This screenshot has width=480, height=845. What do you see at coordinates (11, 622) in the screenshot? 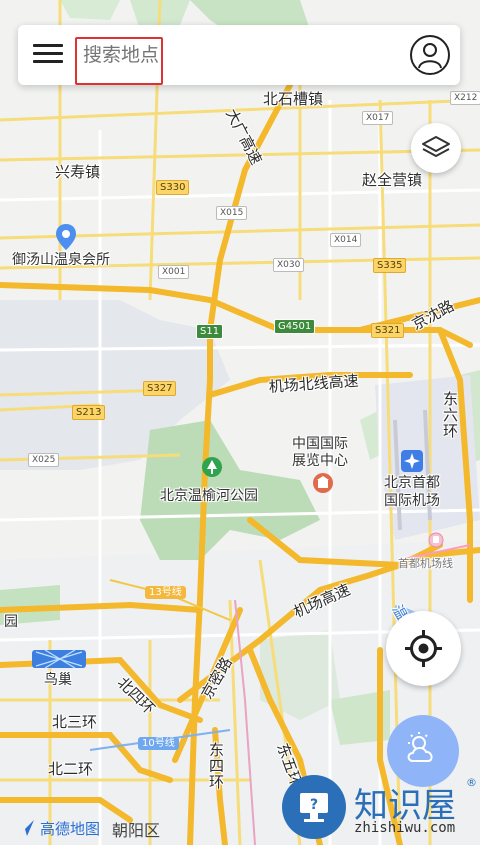
I see `place-label-yuan: 园` at bounding box center [11, 622].